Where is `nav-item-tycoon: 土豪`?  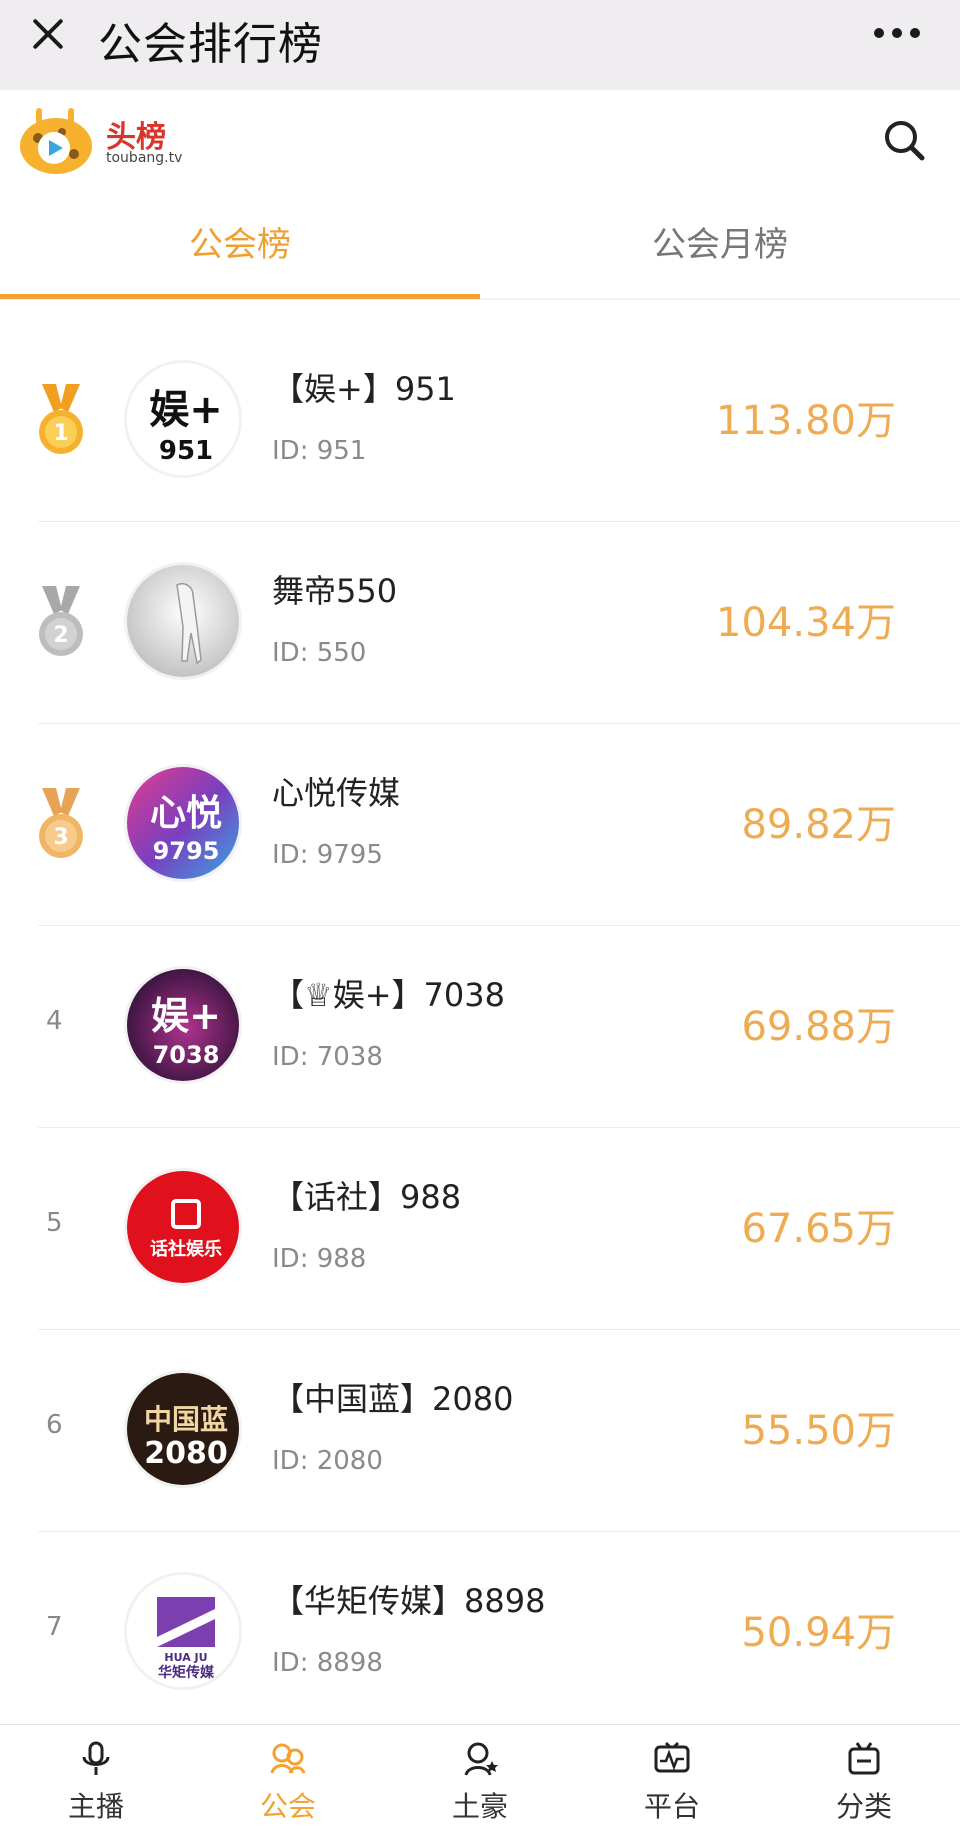 nav-item-tycoon: 土豪 is located at coordinates (480, 1777).